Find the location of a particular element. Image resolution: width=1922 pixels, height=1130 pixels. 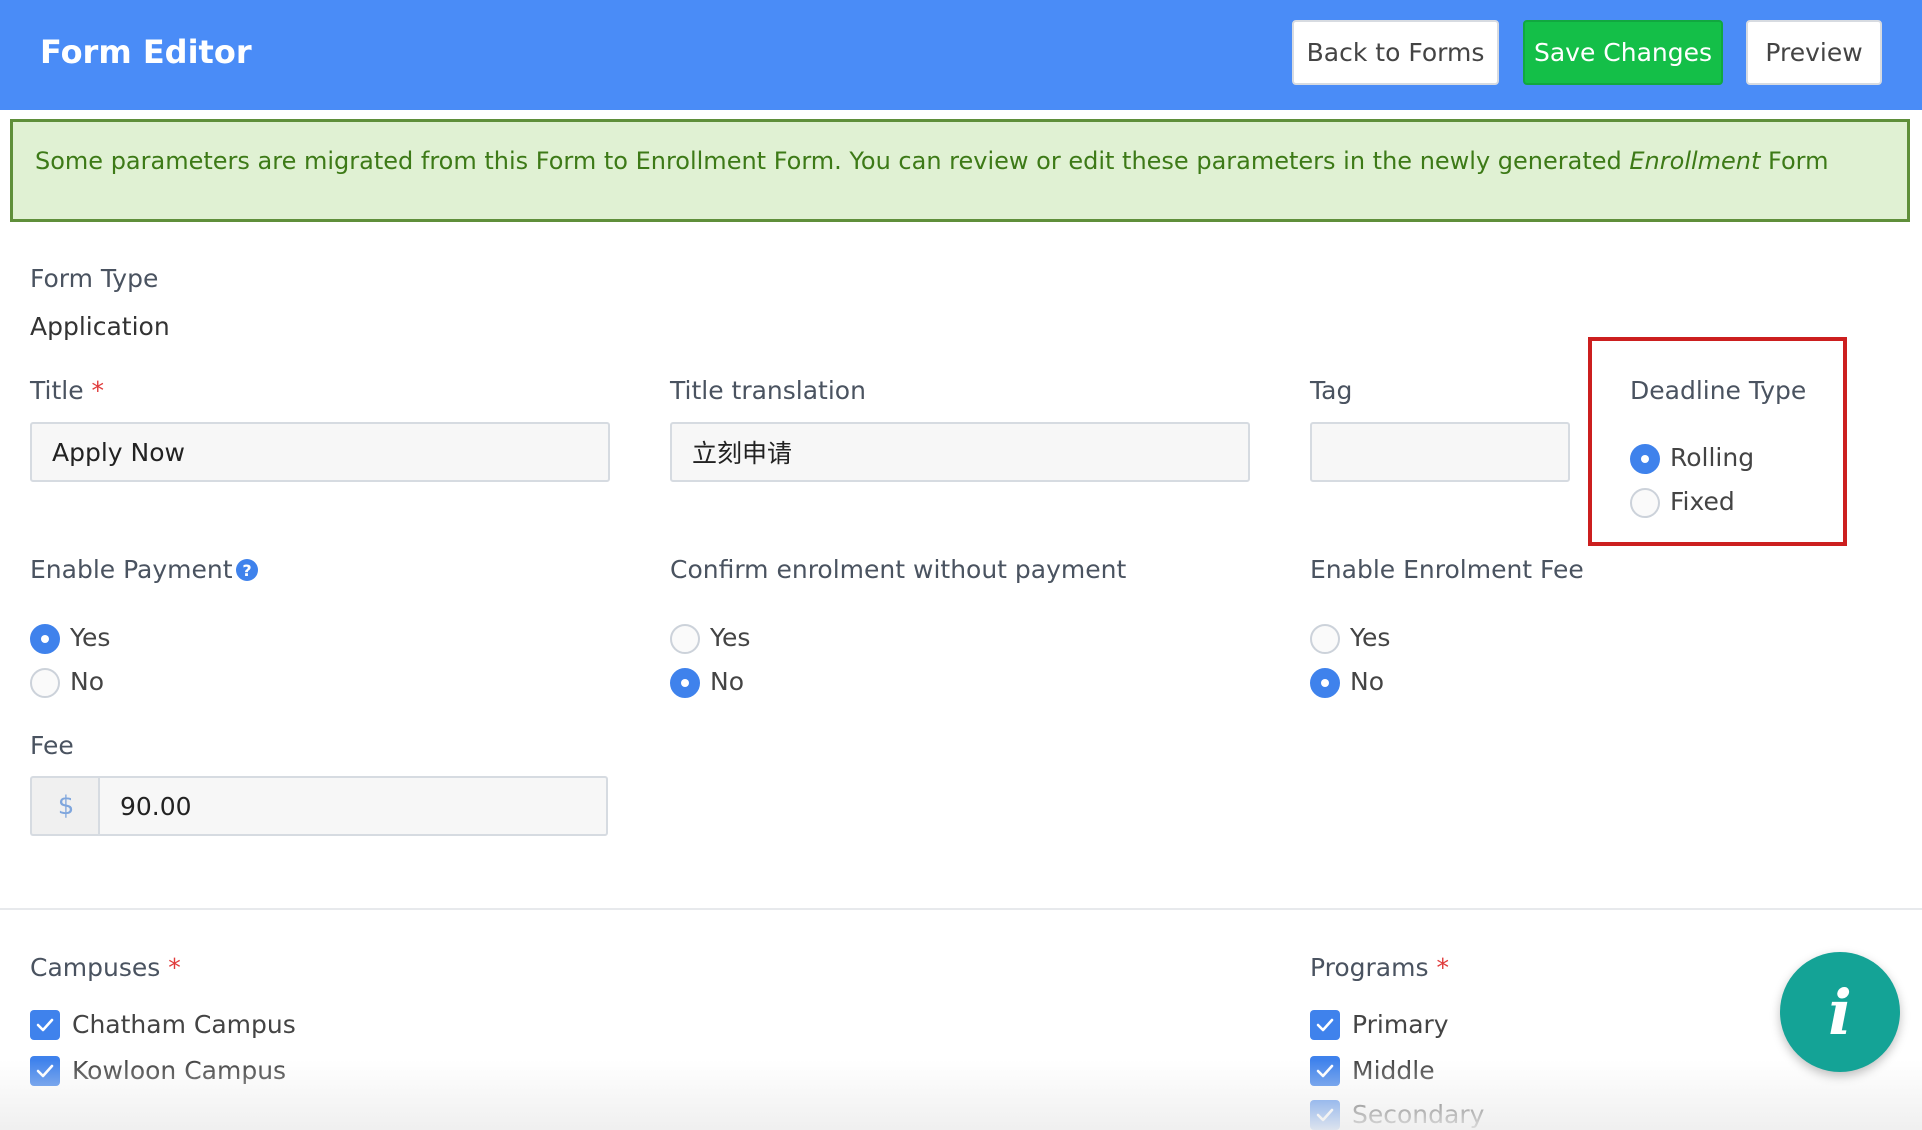

alert-emphasis: Enrollment is located at coordinates (1695, 161).